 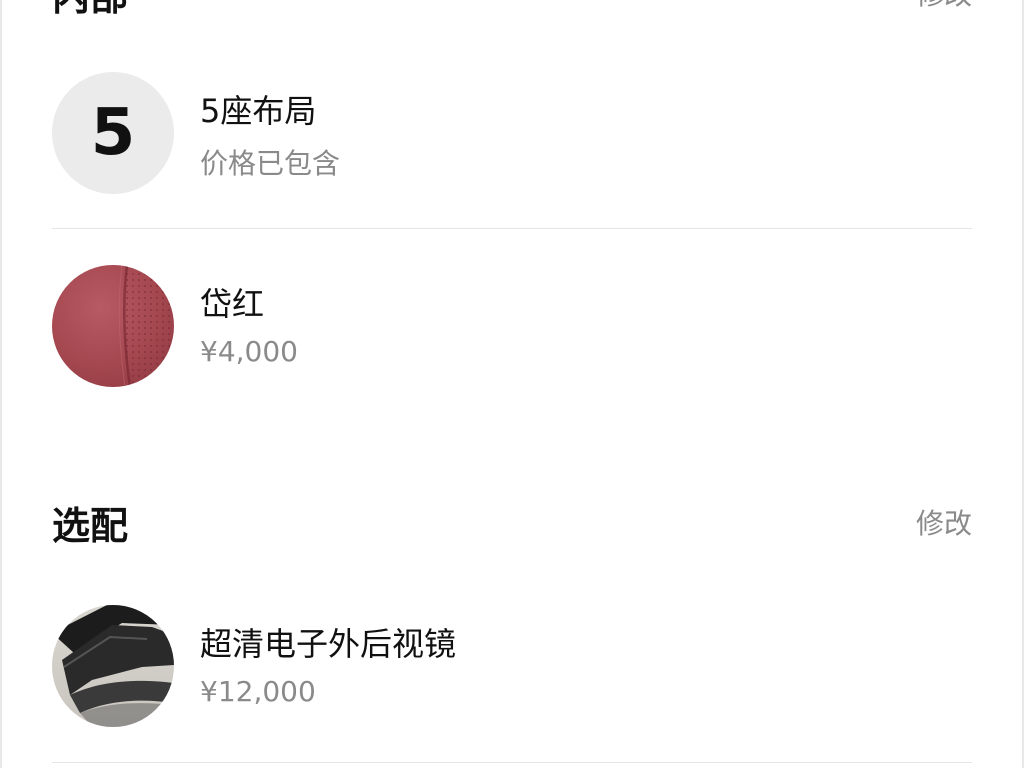 What do you see at coordinates (944, 6) in the screenshot?
I see `interior-edit-link: 修改` at bounding box center [944, 6].